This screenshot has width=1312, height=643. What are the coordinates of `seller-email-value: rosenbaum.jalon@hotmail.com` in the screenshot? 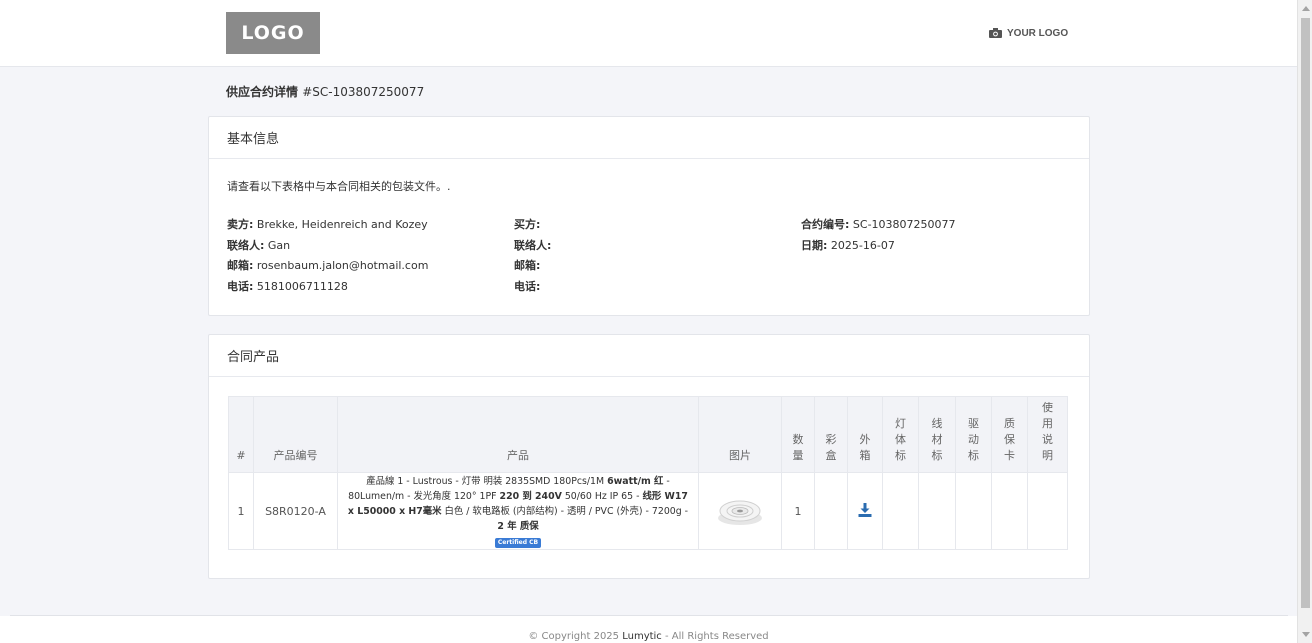 It's located at (343, 265).